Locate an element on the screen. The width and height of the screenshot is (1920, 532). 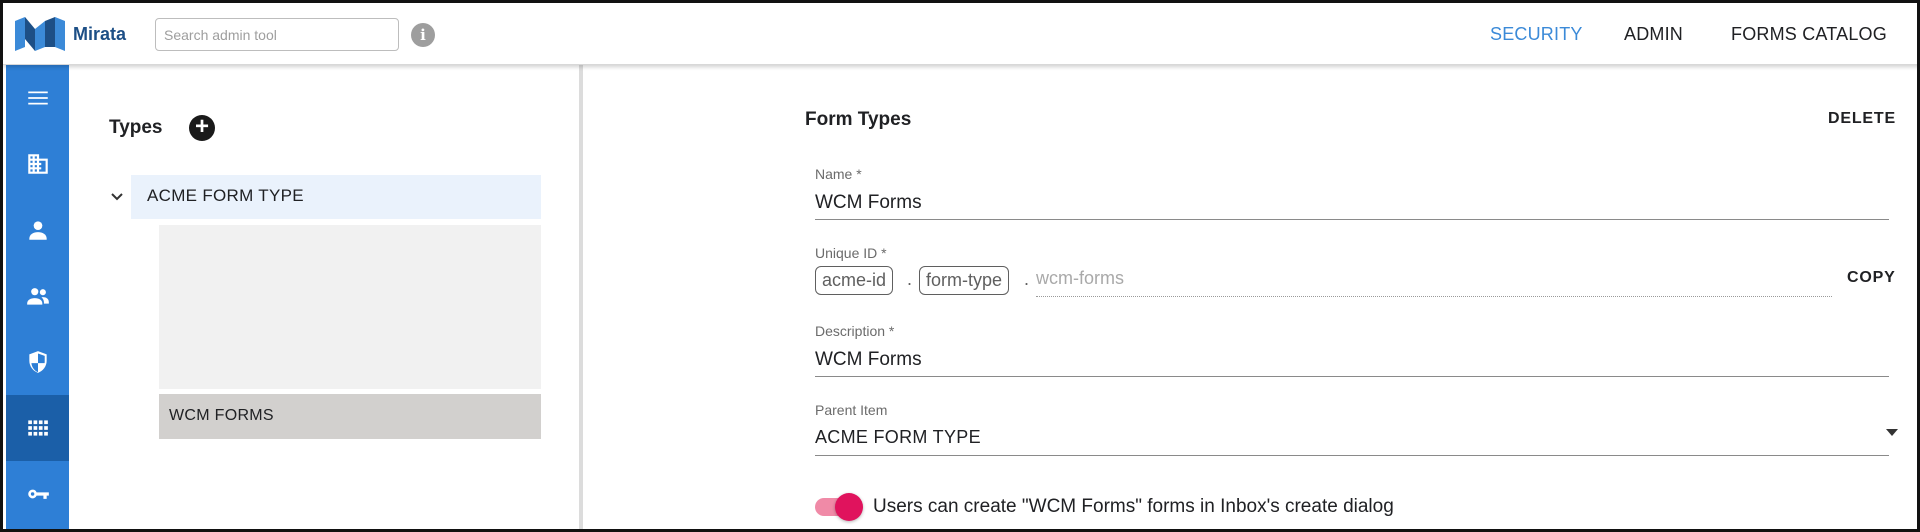
unique-id-input: wcm-forms is located at coordinates (1080, 278).